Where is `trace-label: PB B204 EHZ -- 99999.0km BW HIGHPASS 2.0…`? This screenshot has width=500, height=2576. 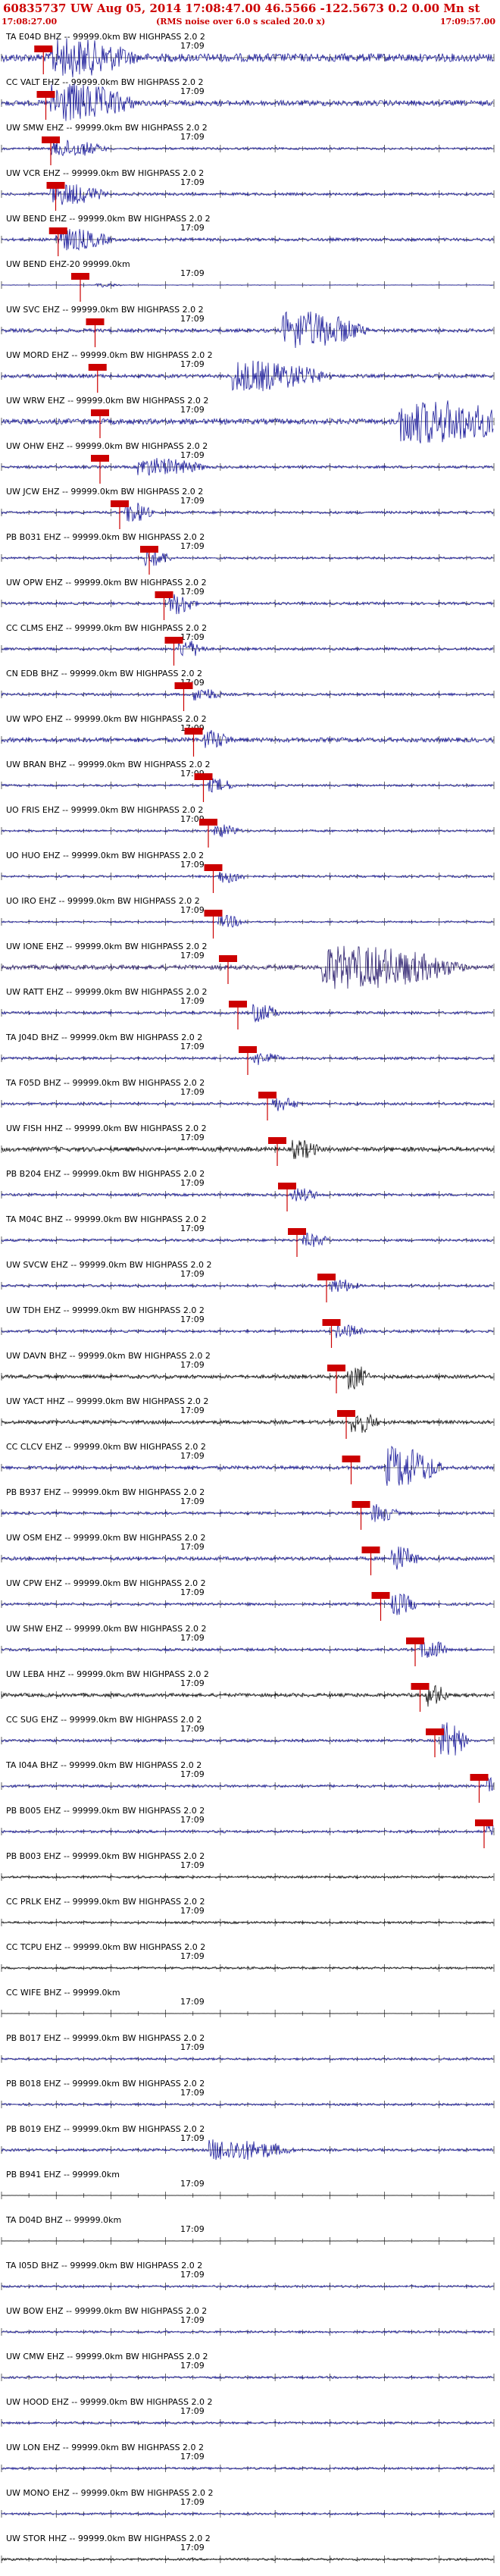
trace-label: PB B204 EHZ -- 99999.0km BW HIGHPASS 2.0… is located at coordinates (106, 1174).